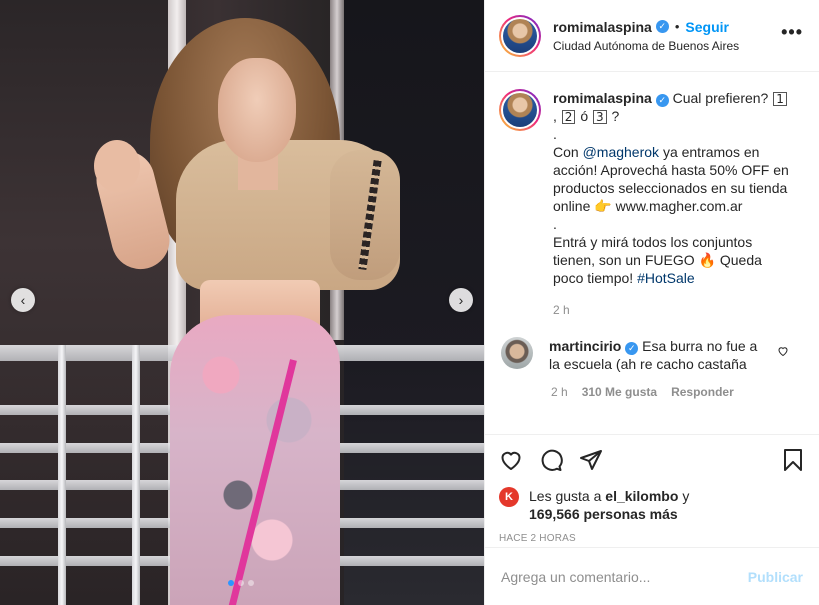 This screenshot has width=819, height=605. What do you see at coordinates (775, 577) in the screenshot?
I see `publish-button: Publicar` at bounding box center [775, 577].